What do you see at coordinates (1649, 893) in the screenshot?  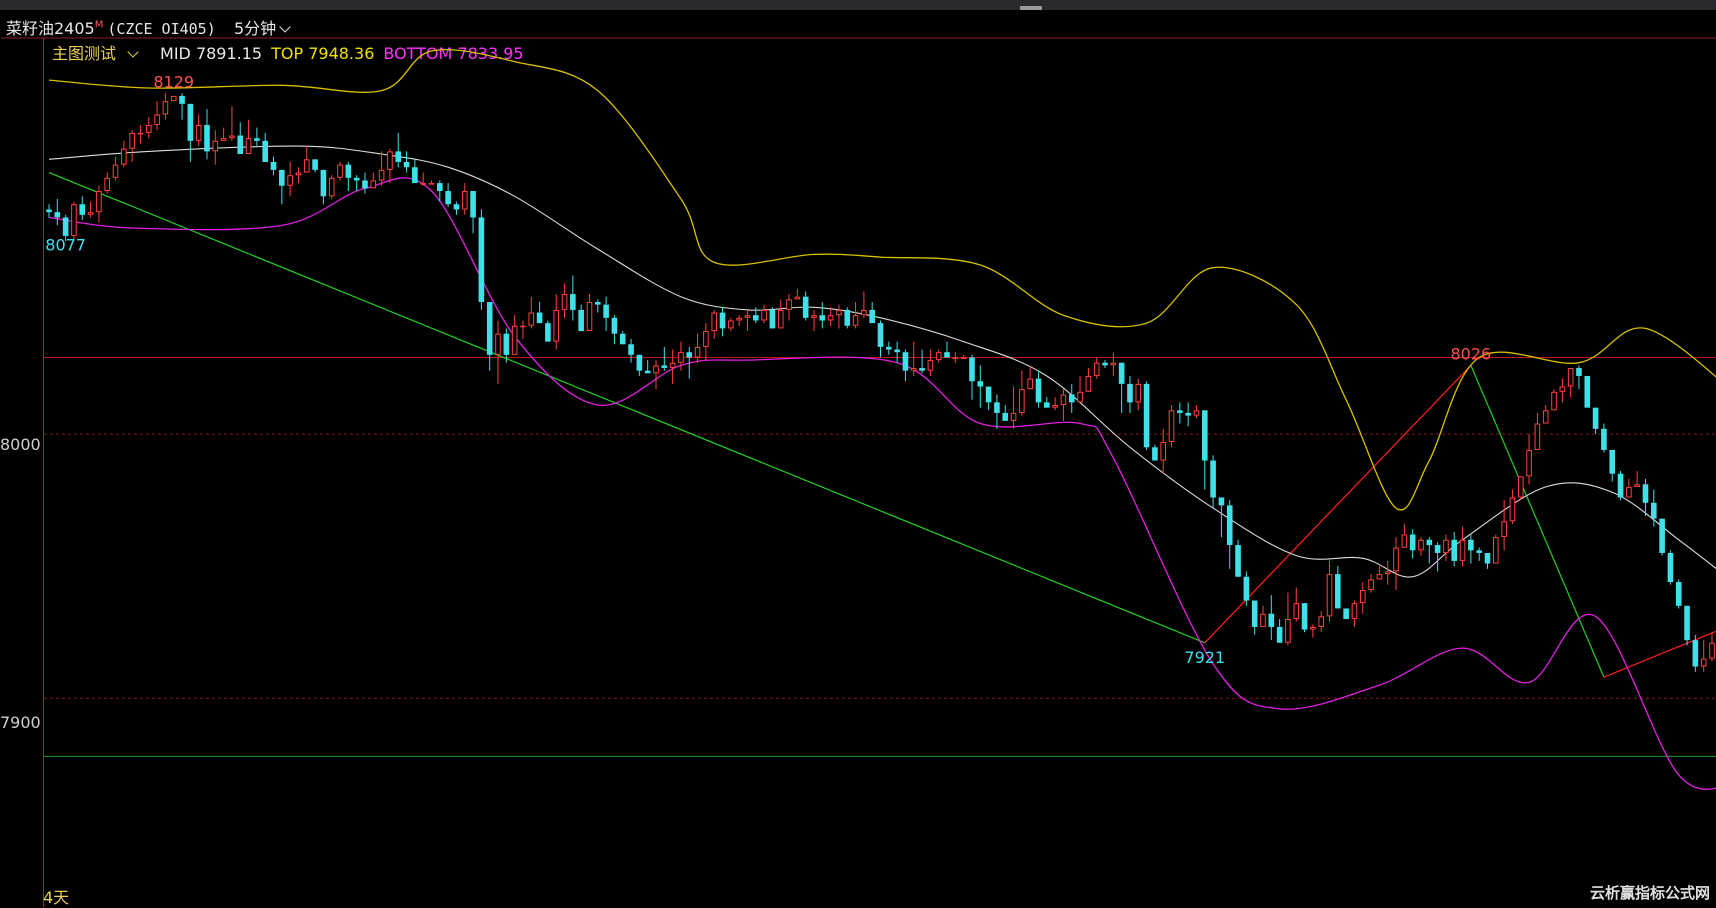 I see `watermark-text: 云析赢指标公式网` at bounding box center [1649, 893].